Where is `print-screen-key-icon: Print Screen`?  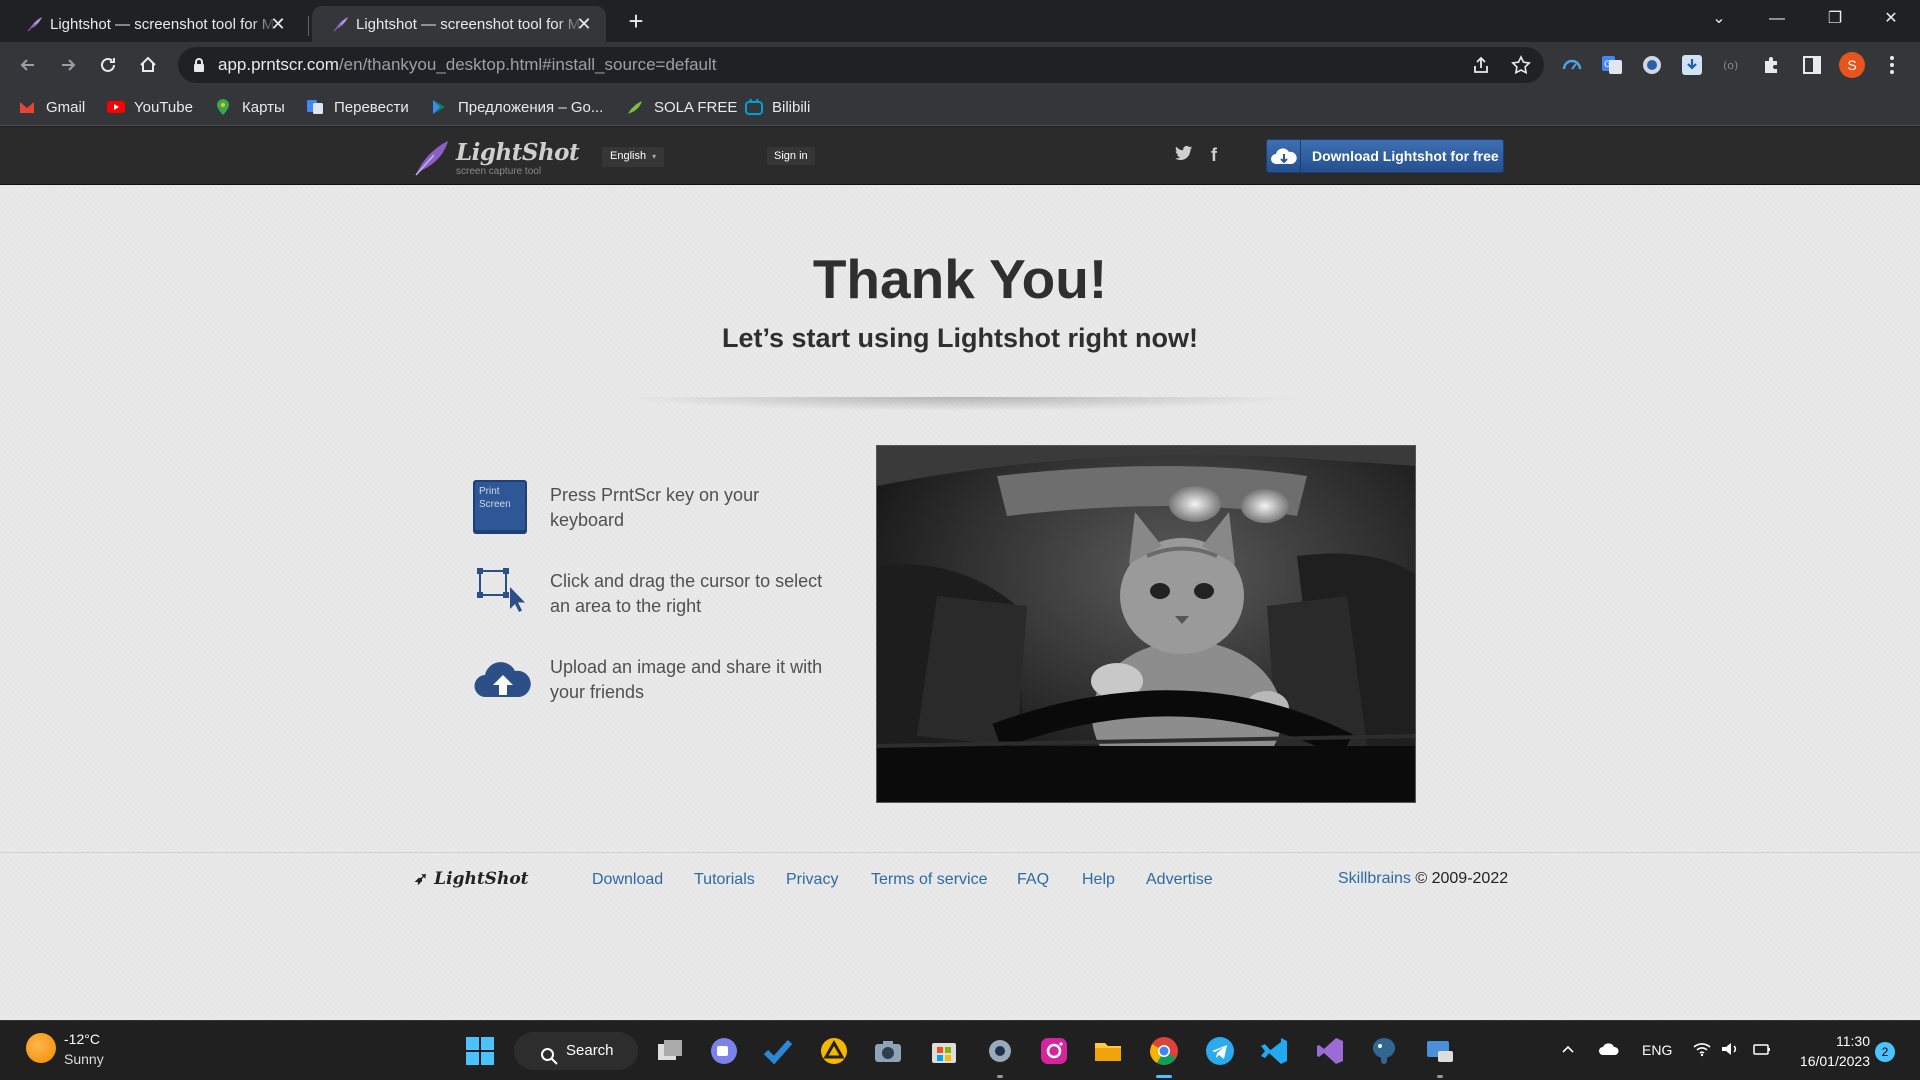
print-screen-key-icon: Print Screen is located at coordinates (503, 507).